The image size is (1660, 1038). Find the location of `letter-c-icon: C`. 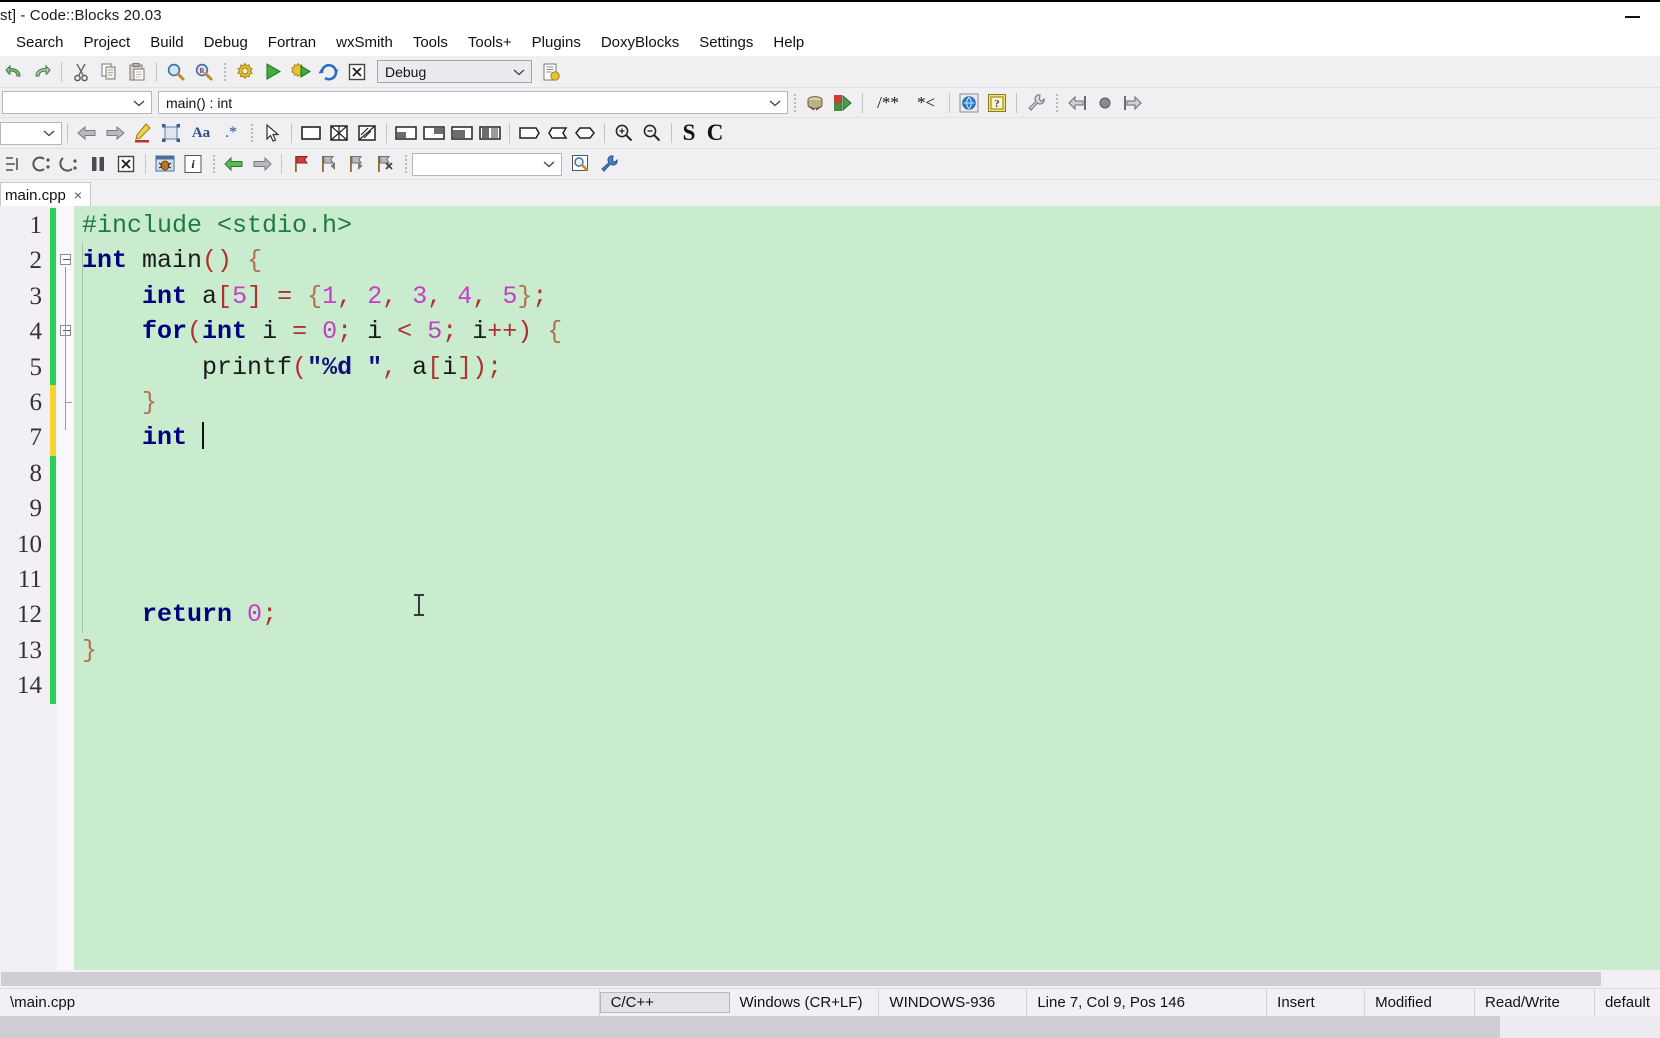

letter-c-icon: C is located at coordinates (715, 133).